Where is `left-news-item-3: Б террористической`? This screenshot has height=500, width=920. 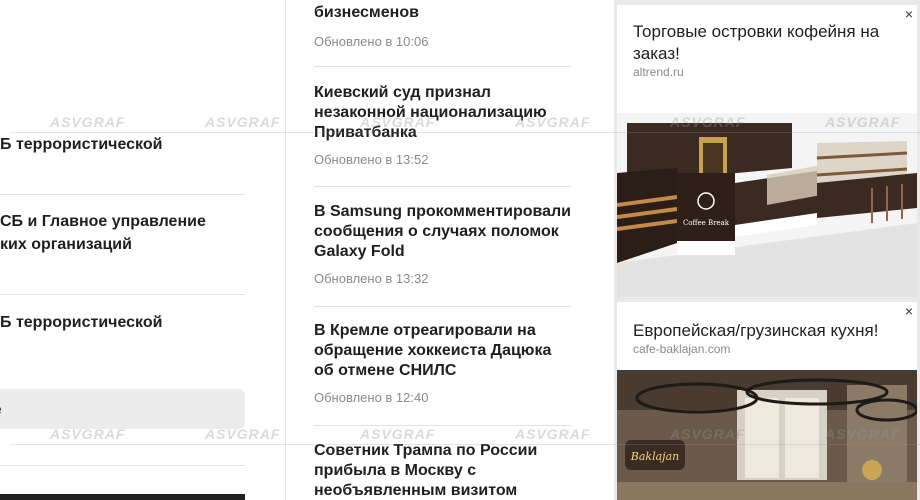 left-news-item-3: Б террористической is located at coordinates (122, 322).